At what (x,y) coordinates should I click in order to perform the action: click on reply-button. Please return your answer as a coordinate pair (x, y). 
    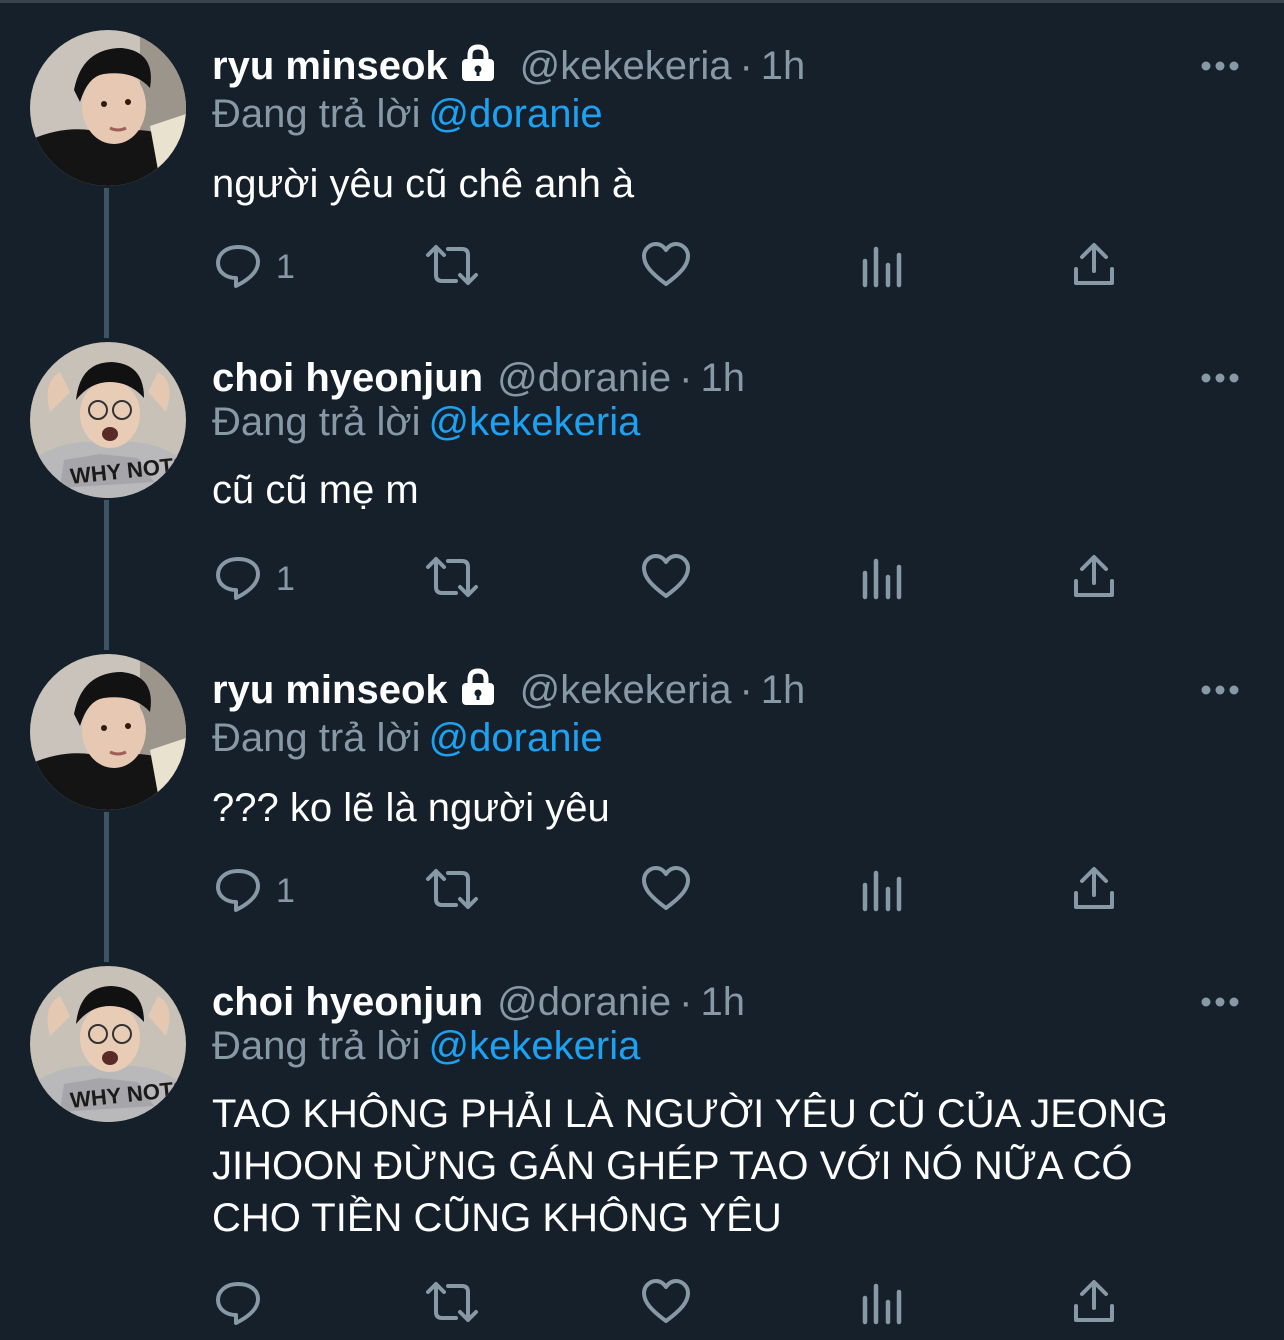
    Looking at the image, I should click on (245, 1304).